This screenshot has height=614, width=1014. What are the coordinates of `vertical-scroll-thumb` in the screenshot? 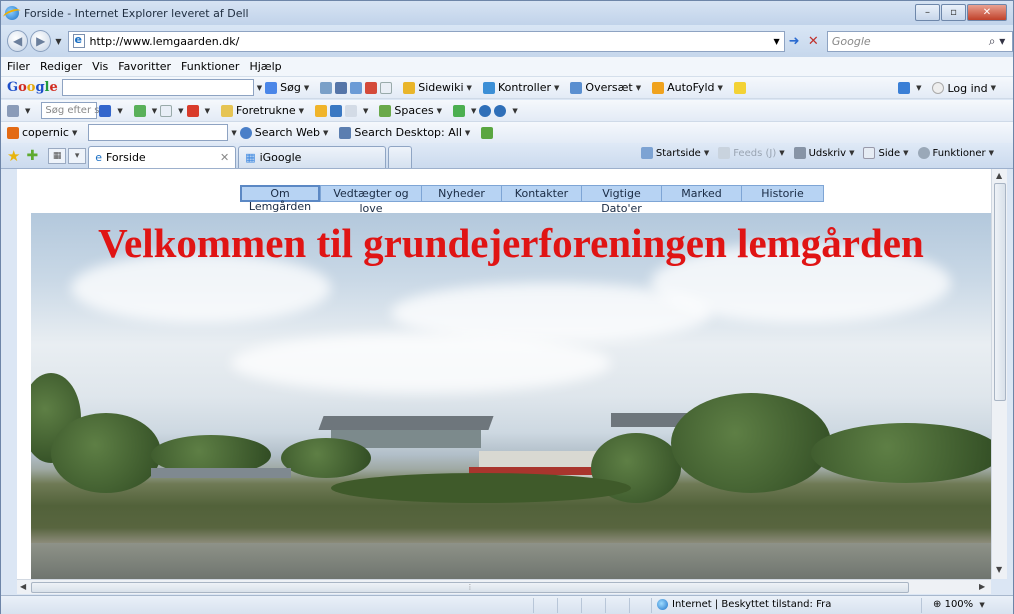 It's located at (1000, 292).